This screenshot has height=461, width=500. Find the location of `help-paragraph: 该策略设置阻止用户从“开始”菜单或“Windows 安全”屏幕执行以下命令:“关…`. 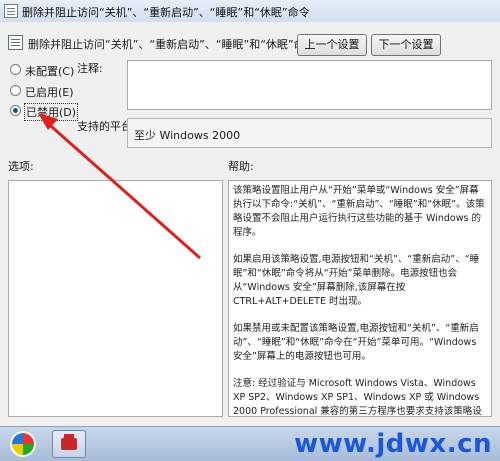

help-paragraph: 该策略设置阻止用户从“开始”菜单或“Windows 安全”屏幕执行以下命令:“关… is located at coordinates (359, 211).